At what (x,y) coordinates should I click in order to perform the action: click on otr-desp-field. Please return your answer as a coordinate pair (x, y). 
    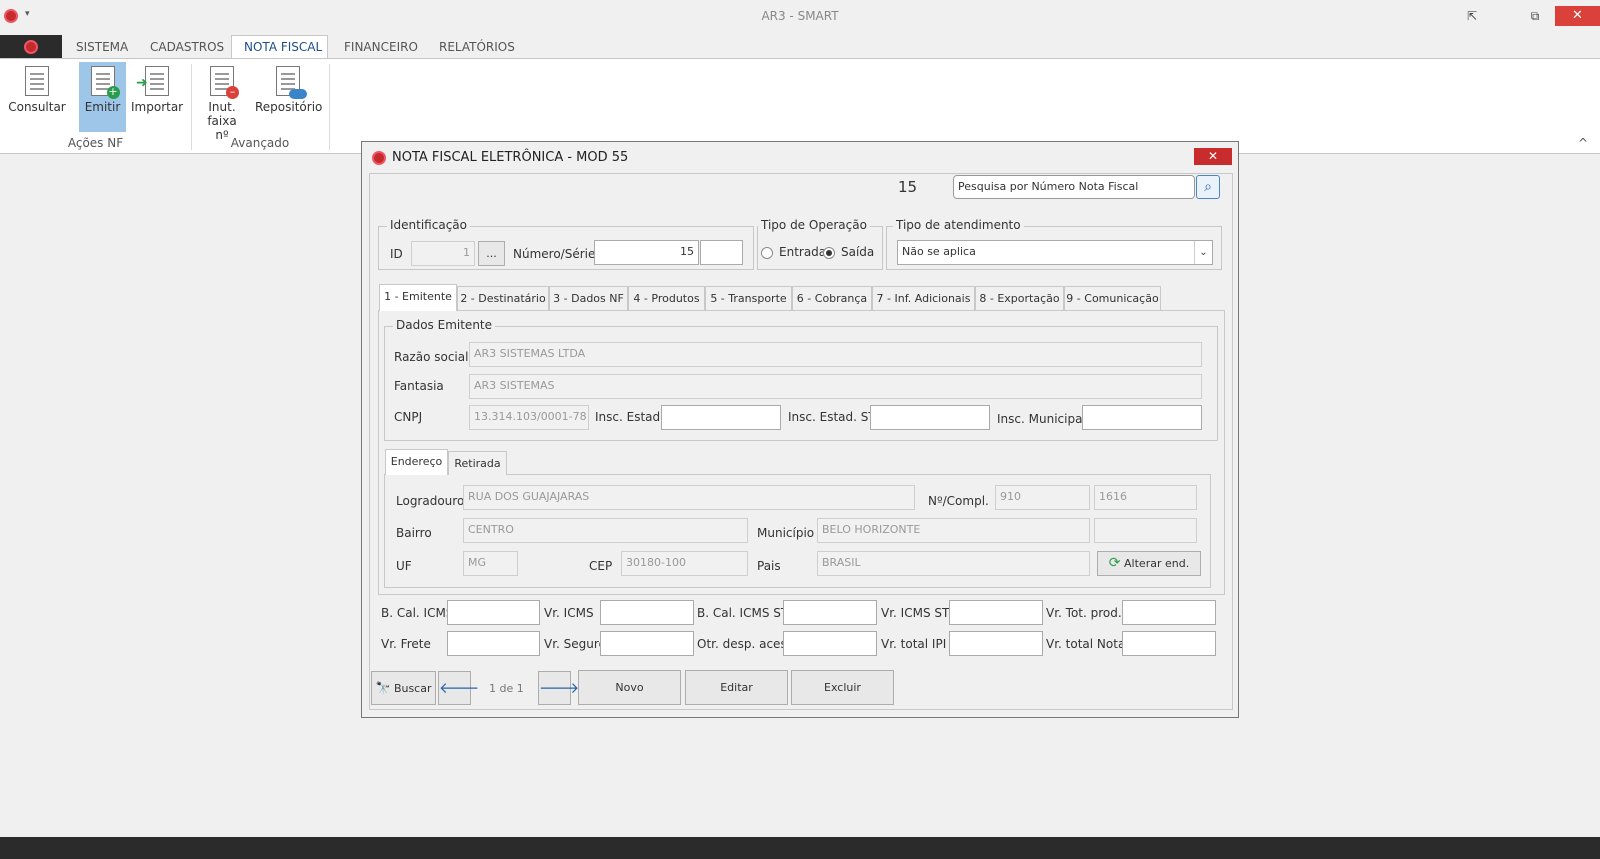
    Looking at the image, I should click on (830, 643).